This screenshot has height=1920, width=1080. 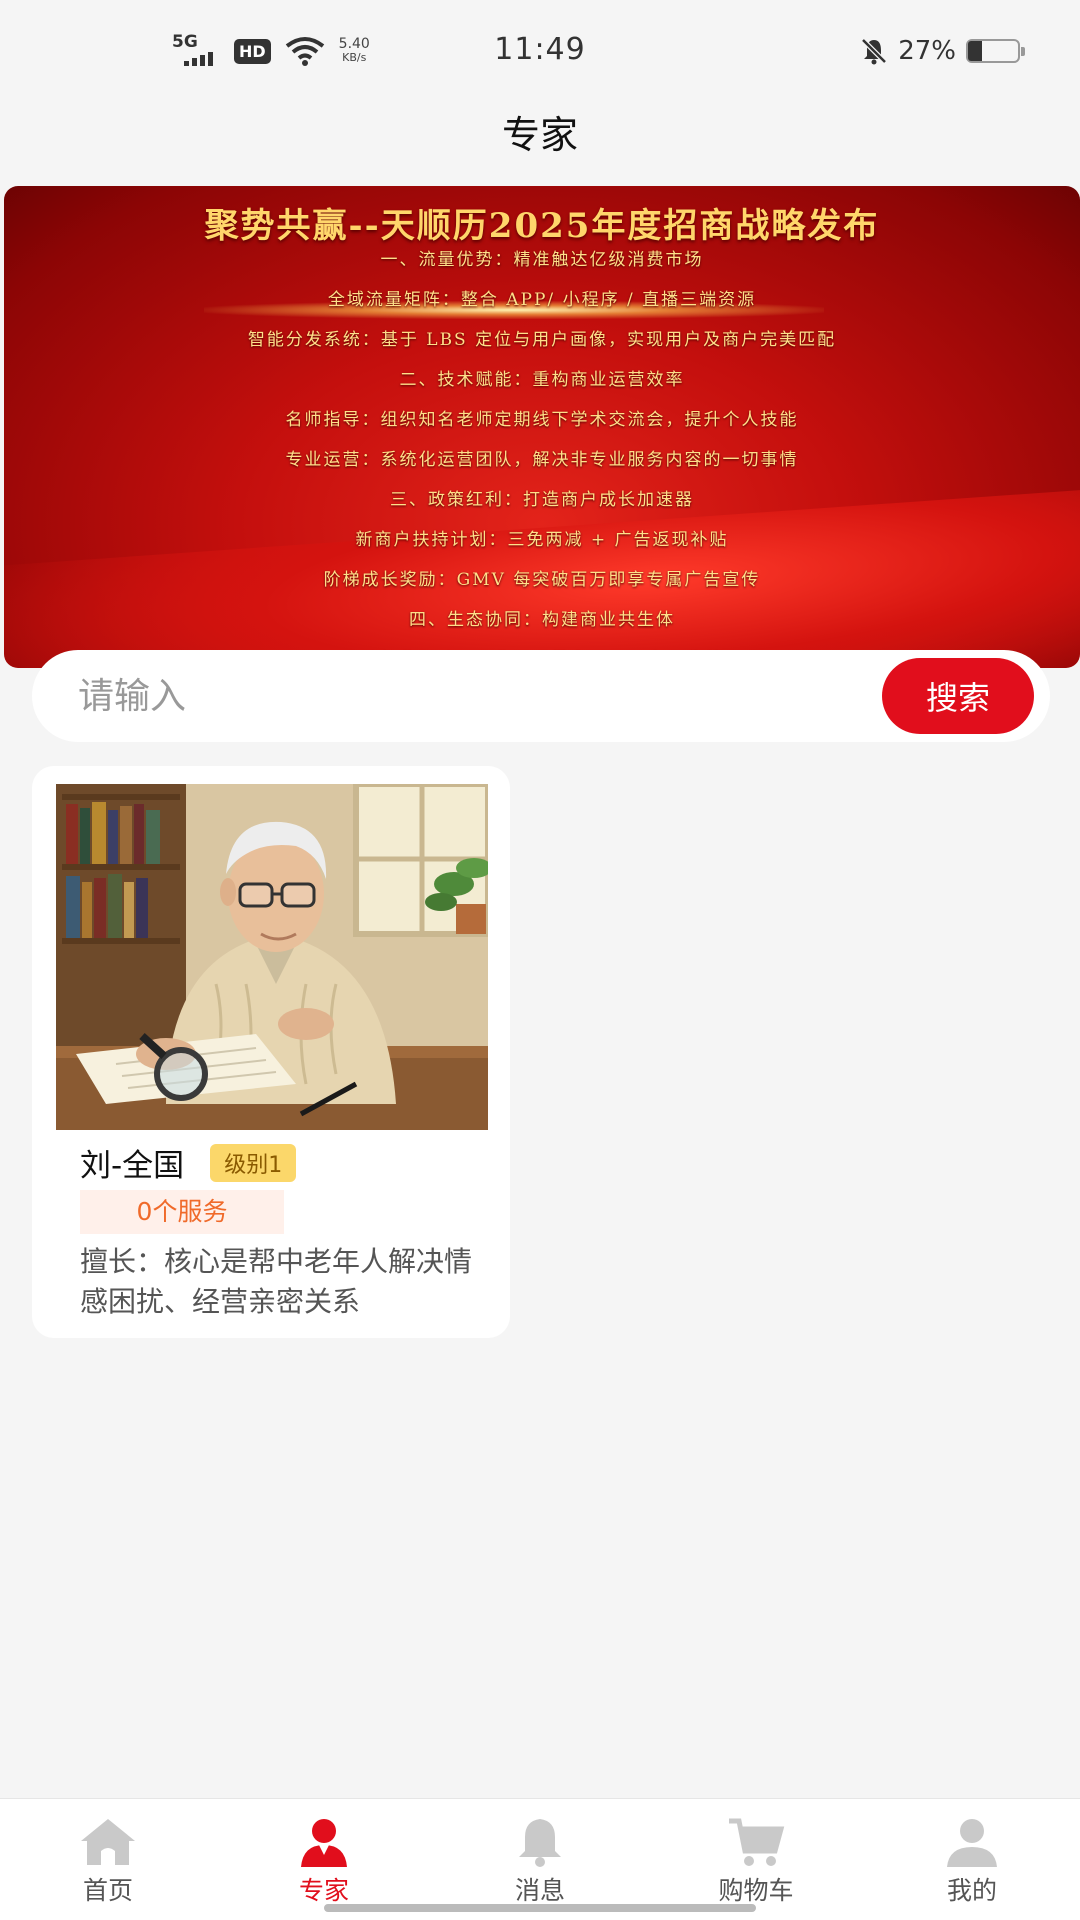 I want to click on expert-name: 刘-全国, so click(x=132, y=1166).